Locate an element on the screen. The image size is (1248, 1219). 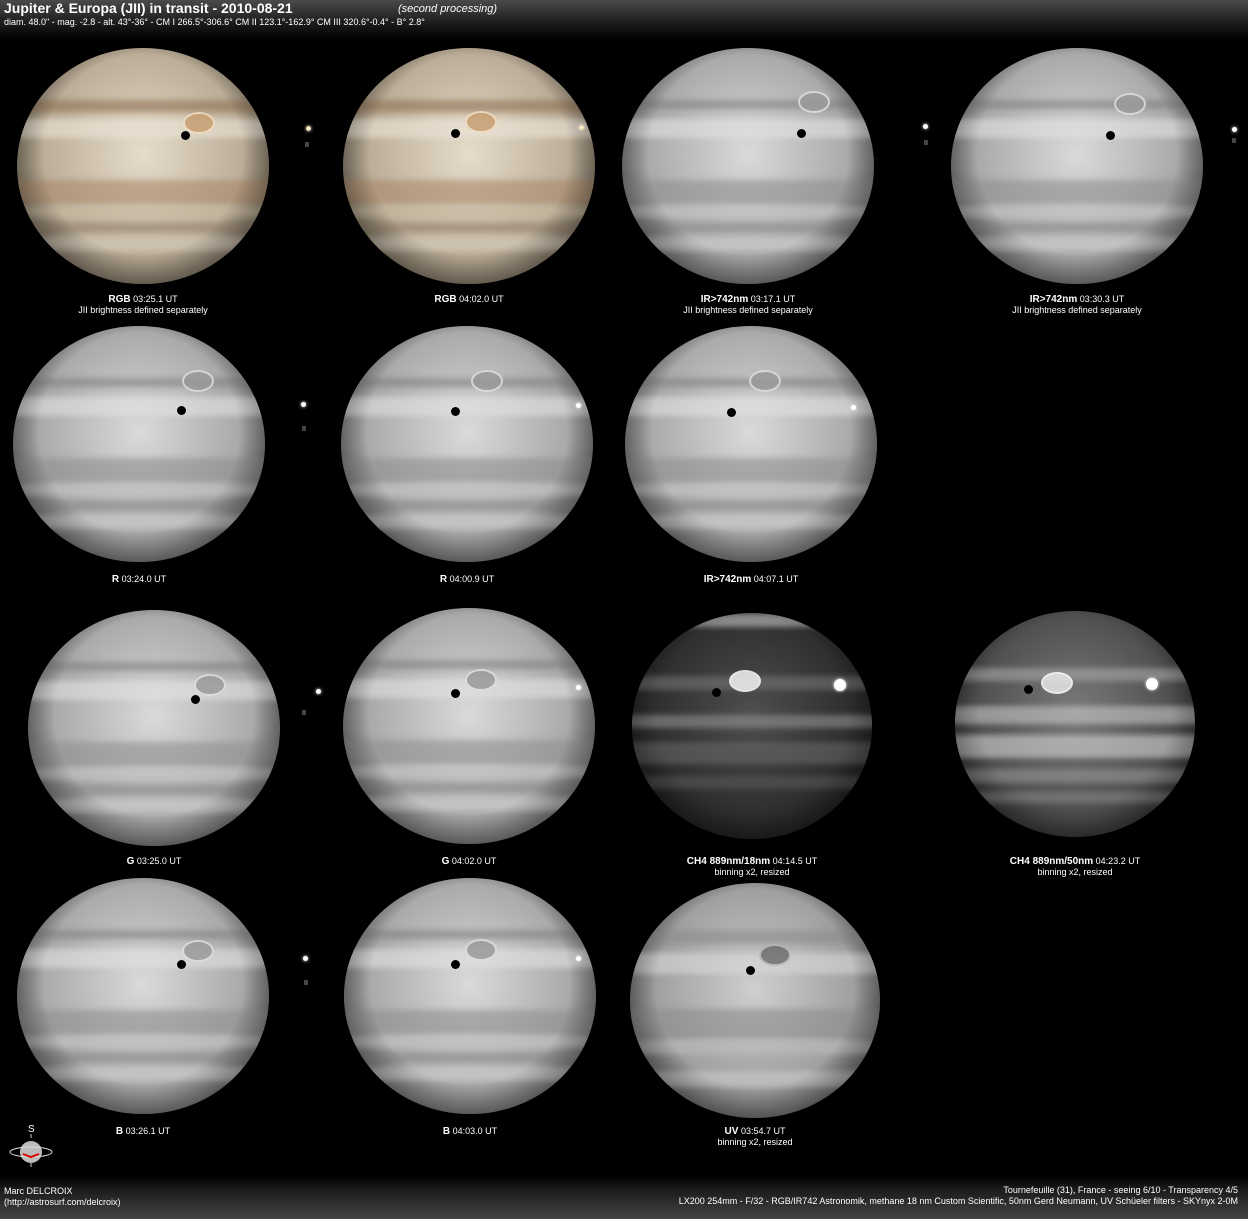
filter-name: CH4 889nm/50nm is located at coordinates (1051, 861).